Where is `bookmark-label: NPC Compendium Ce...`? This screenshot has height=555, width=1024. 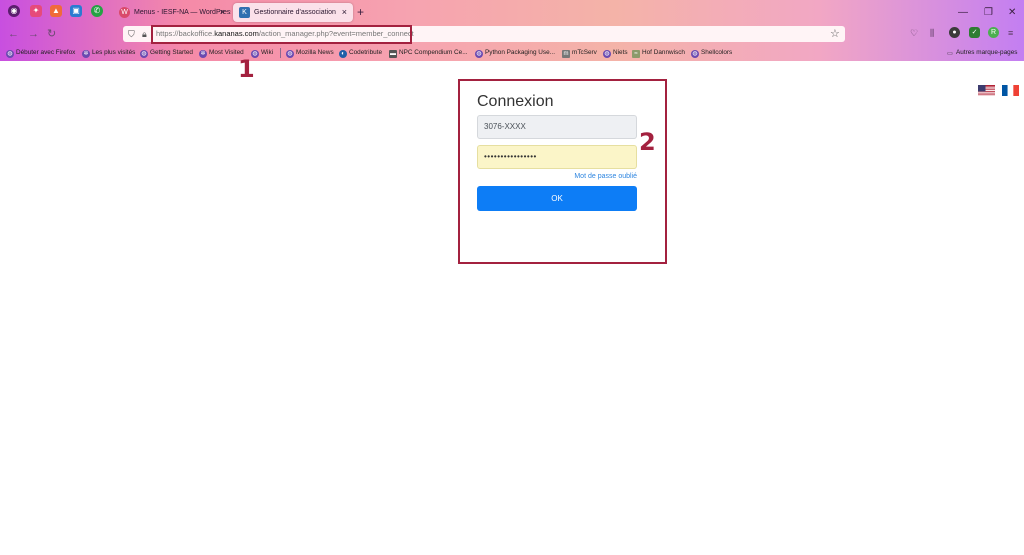
bookmark-label: NPC Compendium Ce... is located at coordinates (433, 52).